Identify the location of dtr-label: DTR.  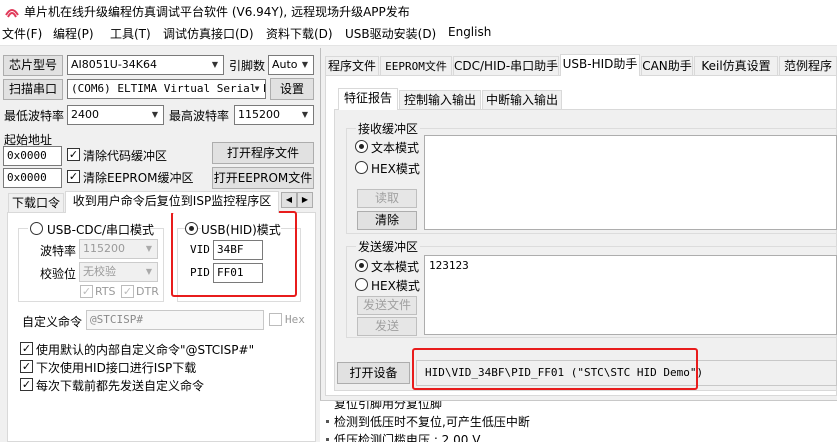
(147, 291).